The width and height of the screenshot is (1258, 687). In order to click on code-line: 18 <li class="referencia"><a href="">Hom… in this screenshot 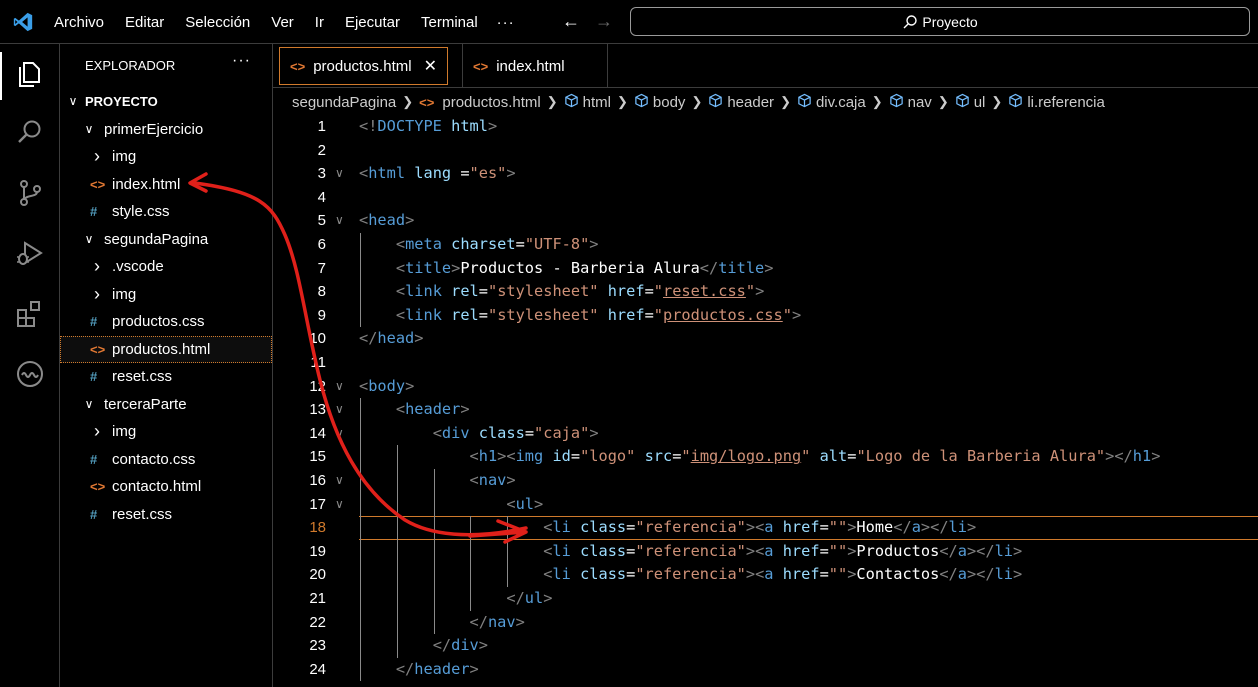, I will do `click(765, 528)`.